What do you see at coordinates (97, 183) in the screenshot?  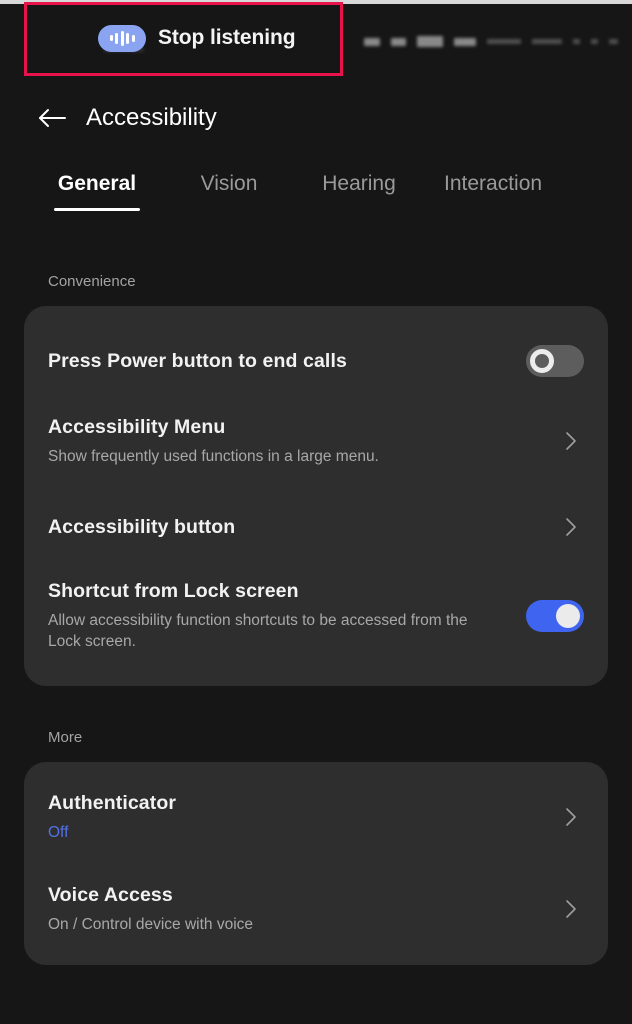 I see `tab-general-label: General` at bounding box center [97, 183].